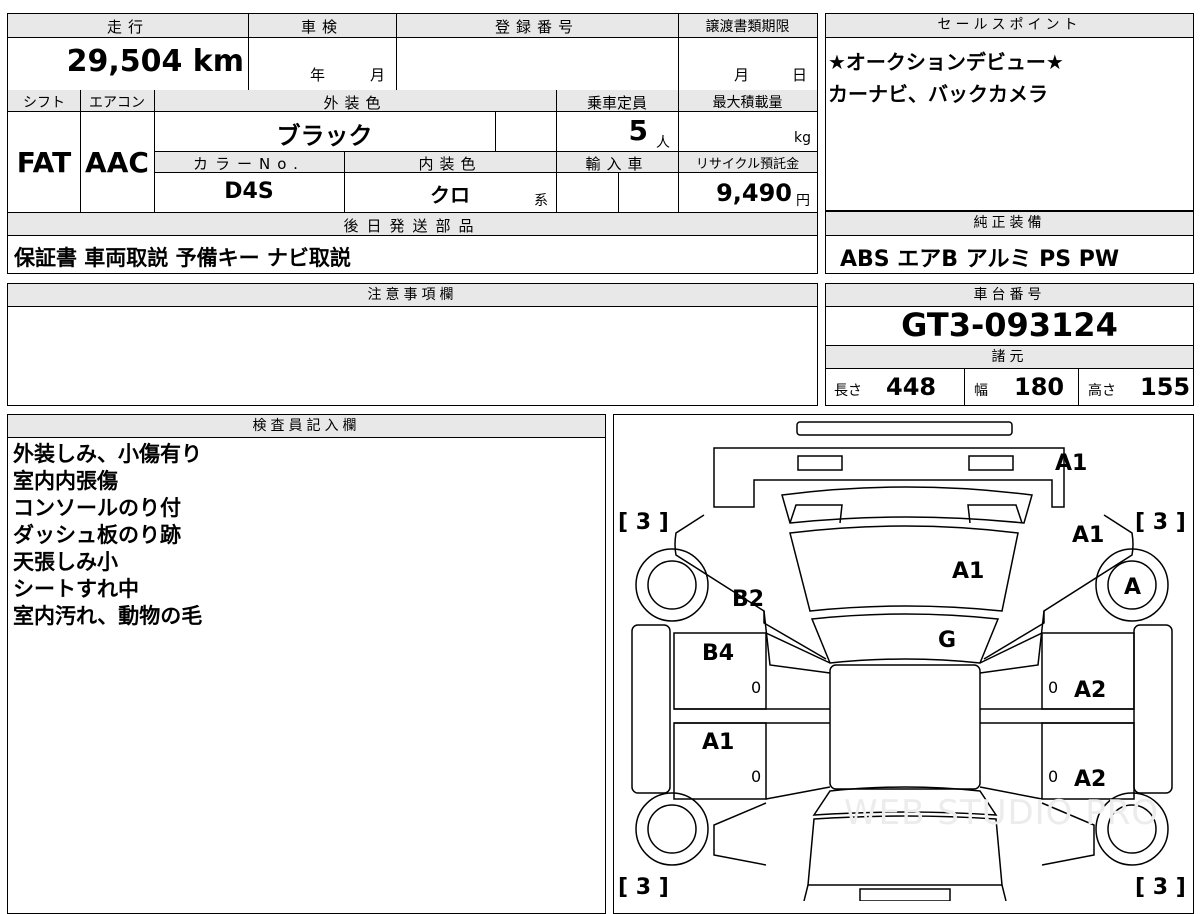 This screenshot has height=914, width=1200. Describe the element at coordinates (1009, 357) in the screenshot. I see `specs-label: 諸元` at that location.